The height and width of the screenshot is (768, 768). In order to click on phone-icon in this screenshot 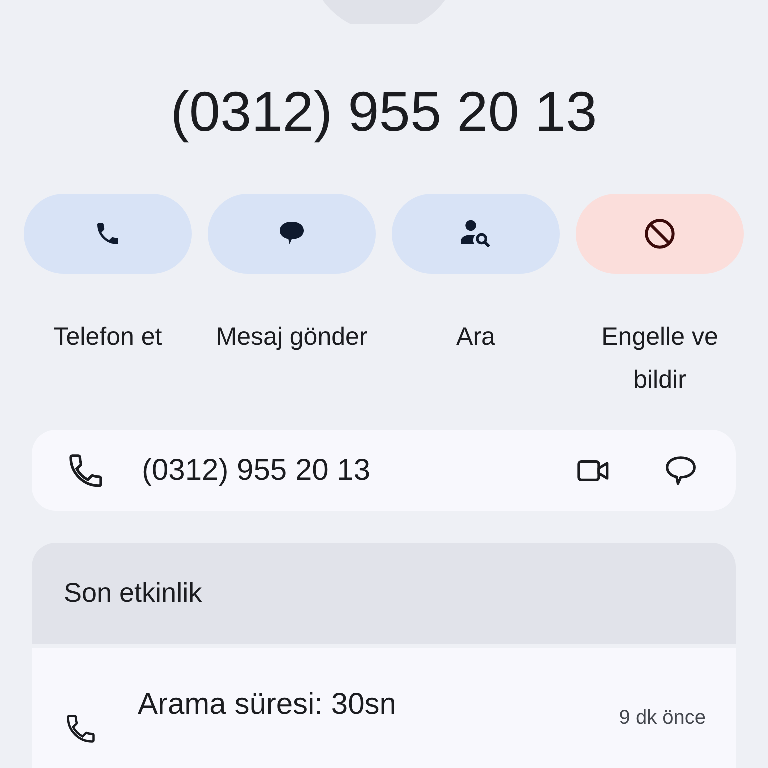, I will do `click(81, 729)`.